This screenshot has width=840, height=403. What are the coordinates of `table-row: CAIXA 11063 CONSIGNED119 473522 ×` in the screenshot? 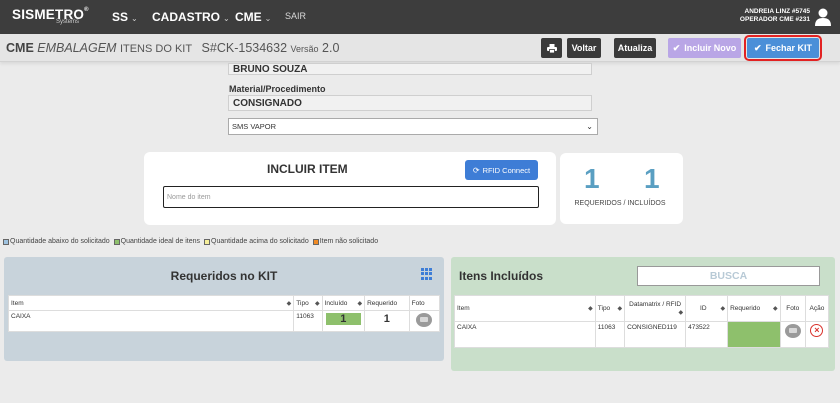 It's located at (642, 334).